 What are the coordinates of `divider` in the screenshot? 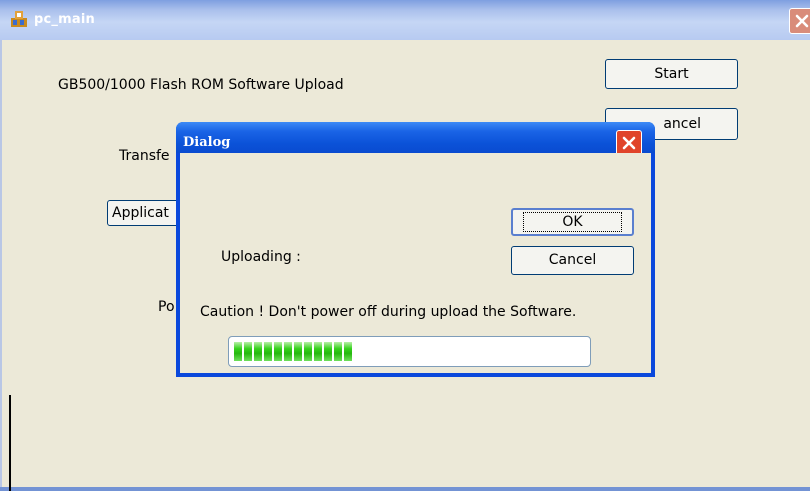 It's located at (10, 443).